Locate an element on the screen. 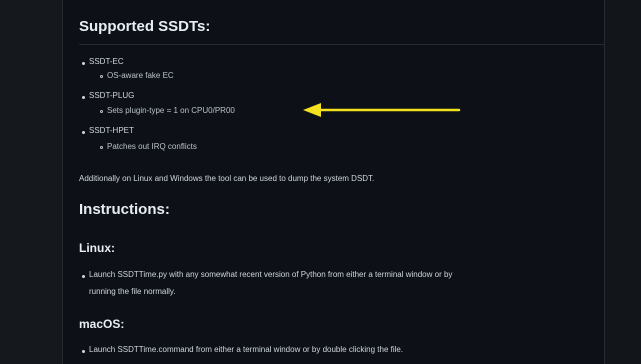 The height and width of the screenshot is (364, 641). left-arrow-icon is located at coordinates (382, 110).